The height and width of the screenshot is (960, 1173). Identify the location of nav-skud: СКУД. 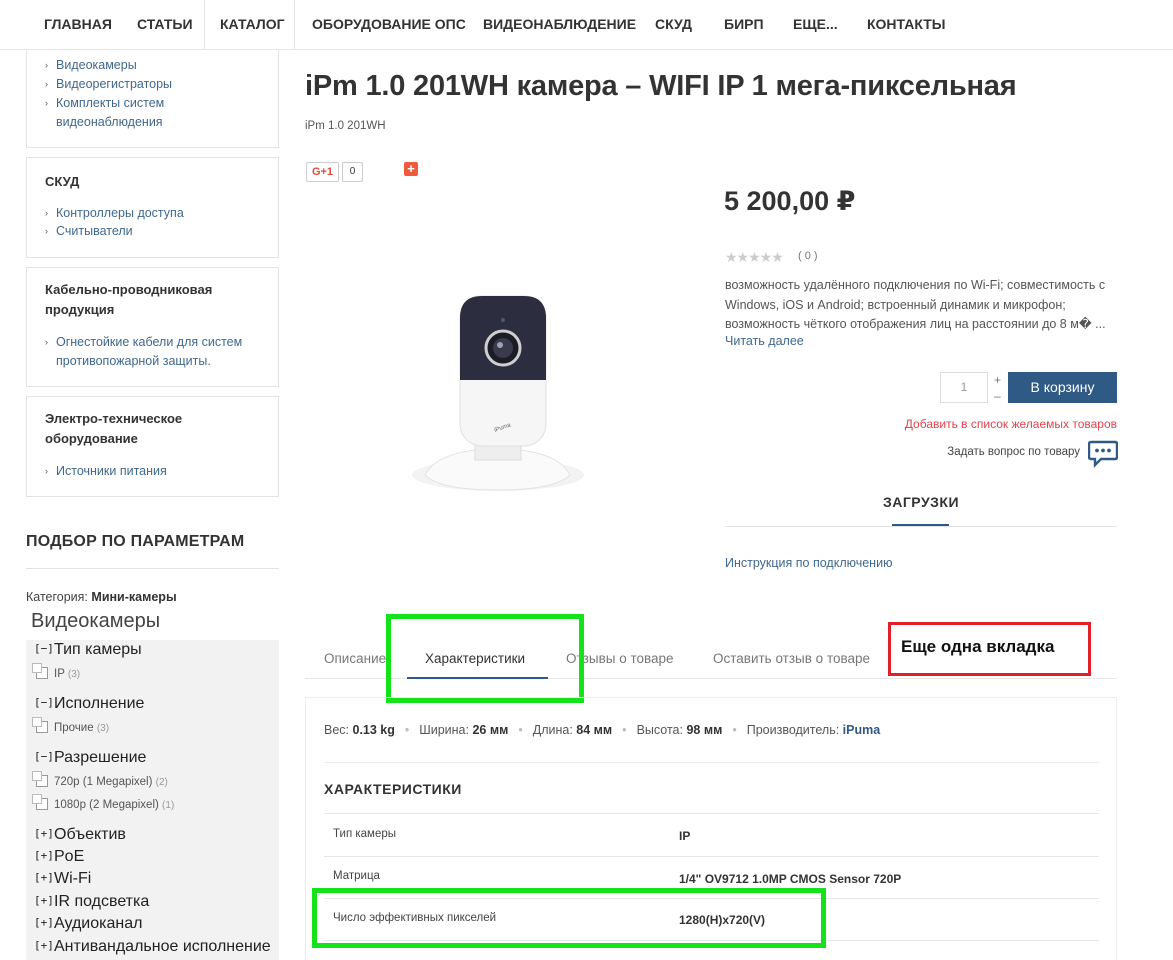
(673, 25).